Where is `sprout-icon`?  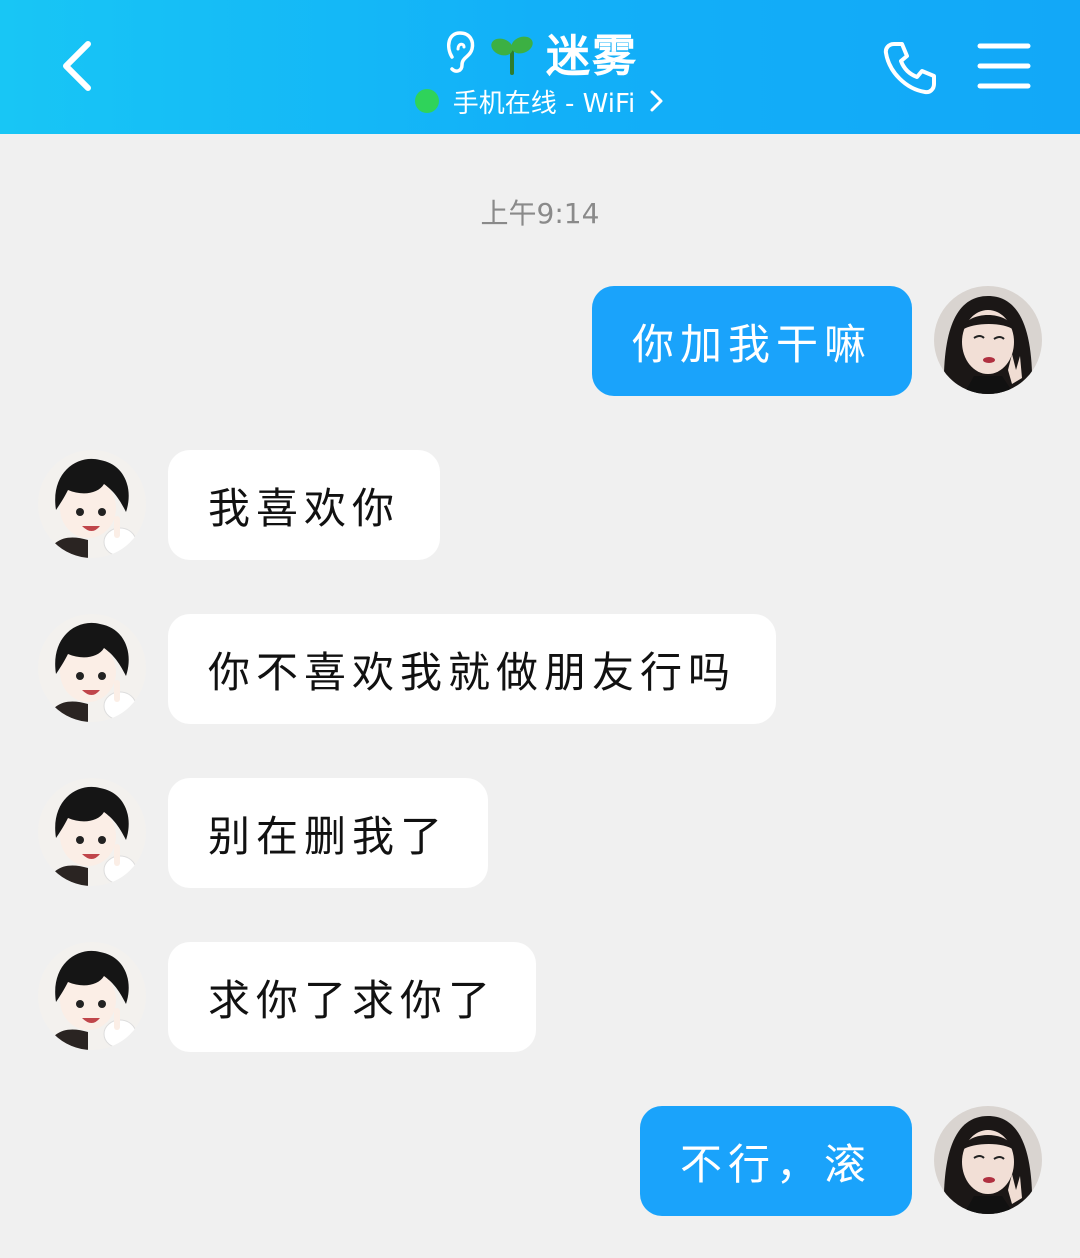 sprout-icon is located at coordinates (512, 55).